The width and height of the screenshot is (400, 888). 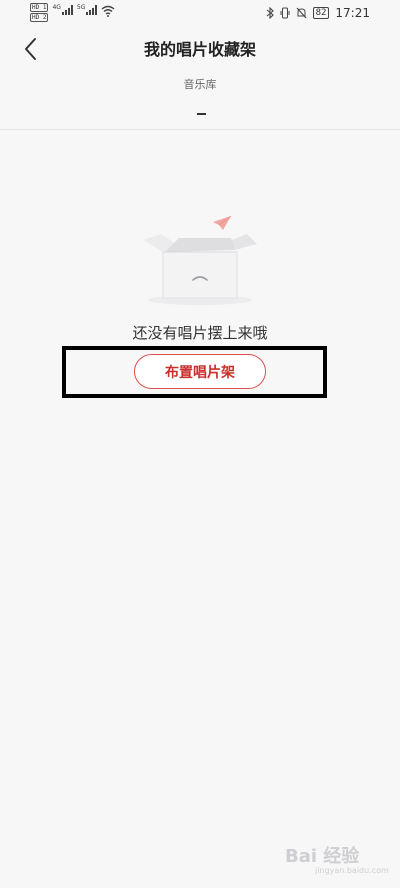 I want to click on empty-box-illustration, so click(x=200, y=262).